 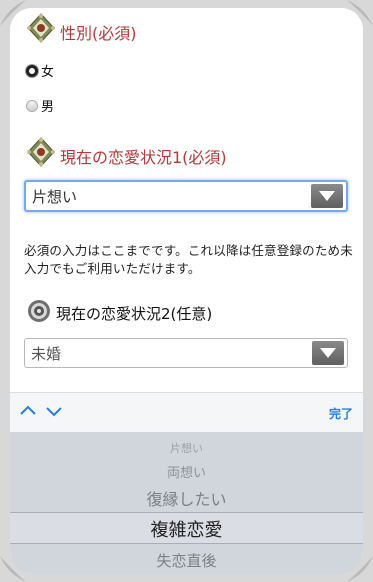 I want to click on status1-value: 片想い, so click(x=55, y=196).